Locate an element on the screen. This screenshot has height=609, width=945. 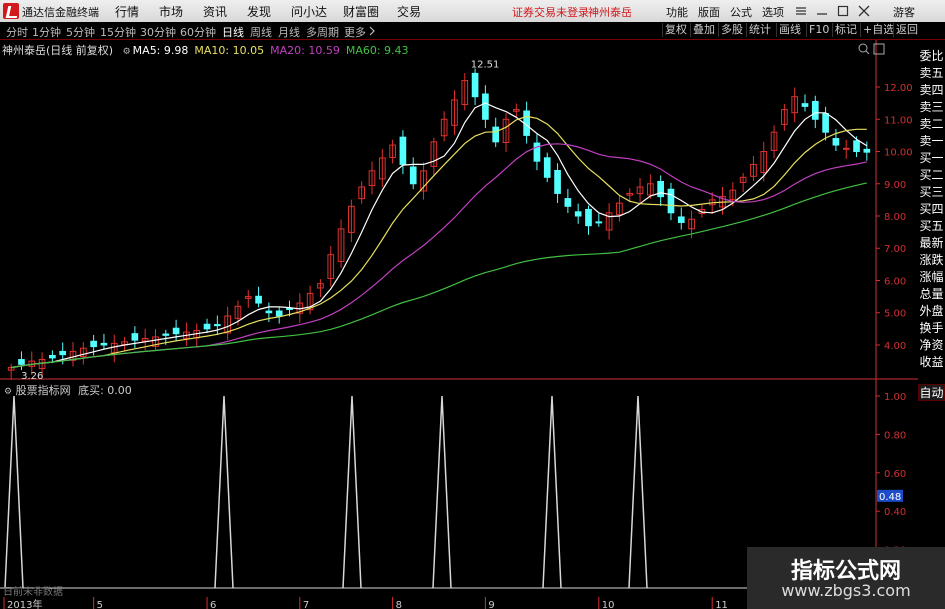
high-price-label: 12.51 is located at coordinates (485, 65).